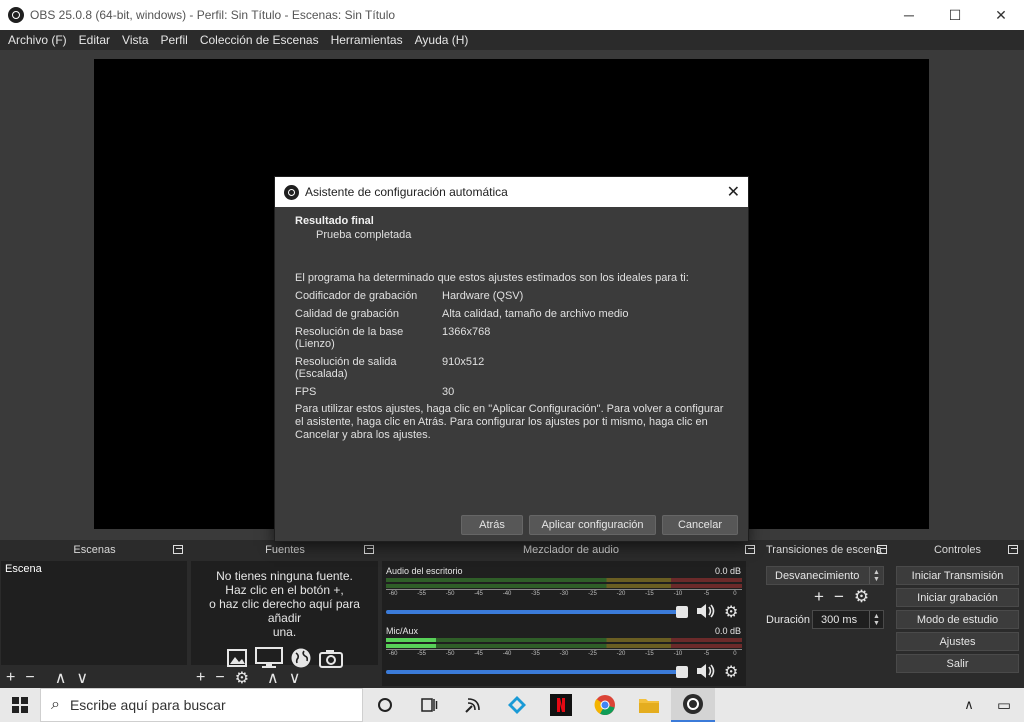  I want to click on remove-source-icon: −, so click(219, 678).